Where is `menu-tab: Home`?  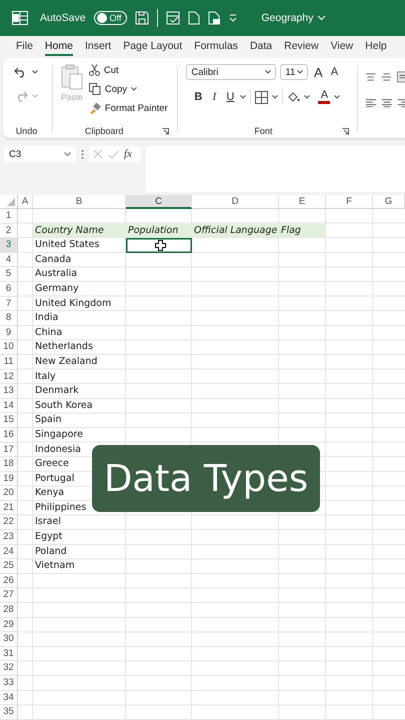
menu-tab: Home is located at coordinates (58, 47).